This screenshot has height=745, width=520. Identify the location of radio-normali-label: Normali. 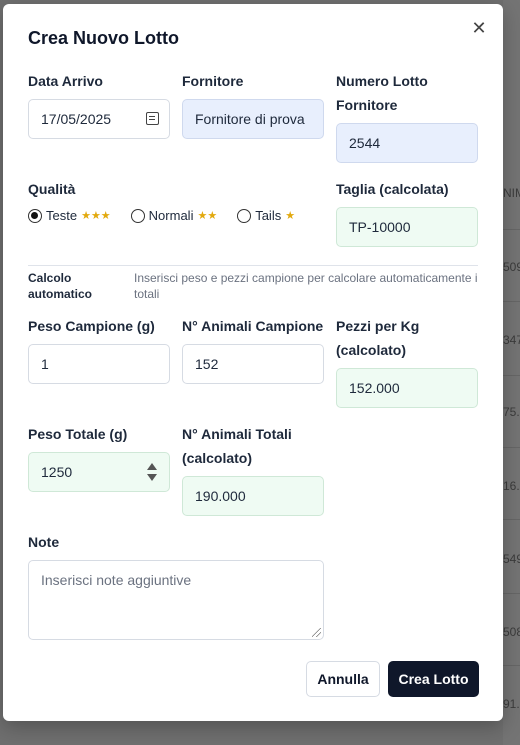
(171, 215).